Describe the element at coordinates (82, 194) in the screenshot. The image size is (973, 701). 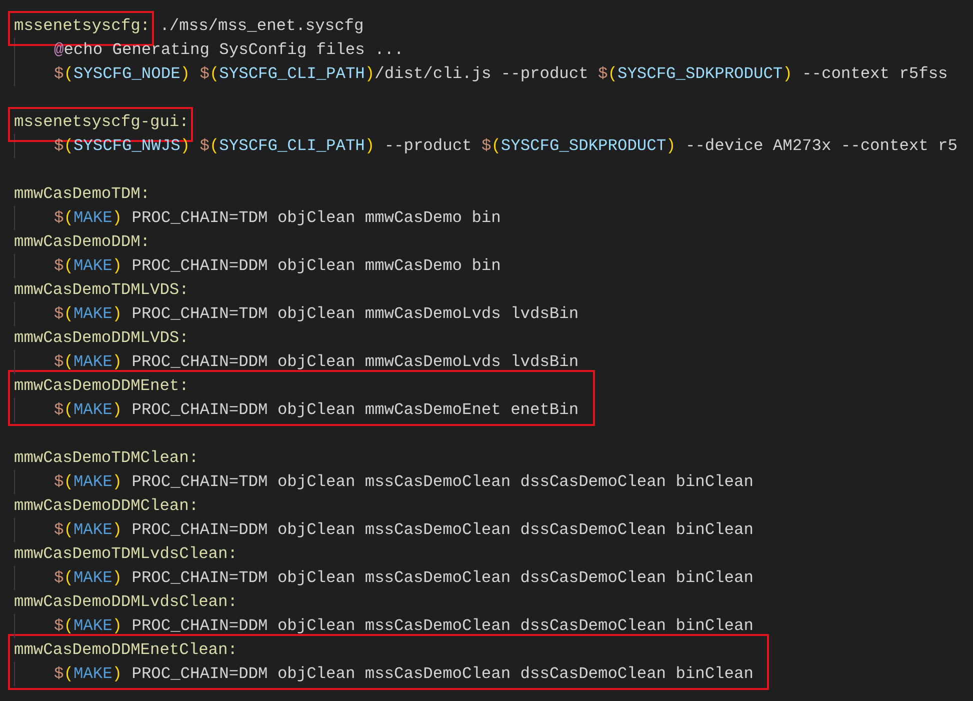
I see `code-line: mmwCasDemoTDM:` at that location.